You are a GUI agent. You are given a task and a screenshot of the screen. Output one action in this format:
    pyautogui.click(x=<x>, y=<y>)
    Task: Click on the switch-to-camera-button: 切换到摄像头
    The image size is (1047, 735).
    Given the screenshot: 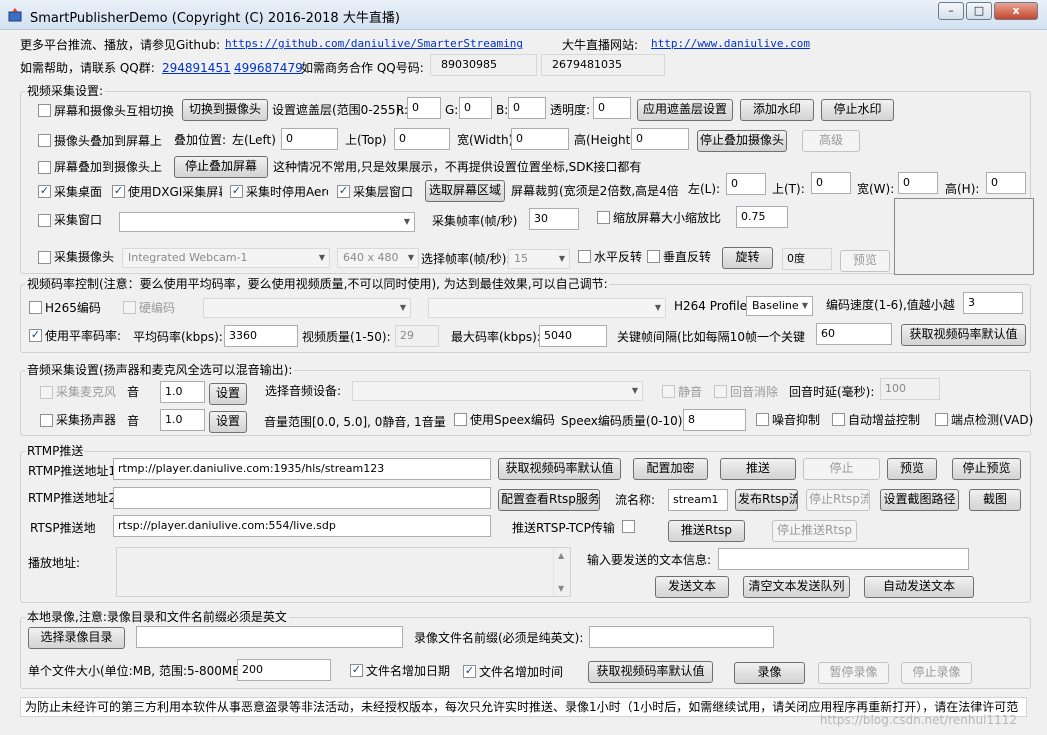 What is the action you would take?
    pyautogui.click(x=225, y=110)
    